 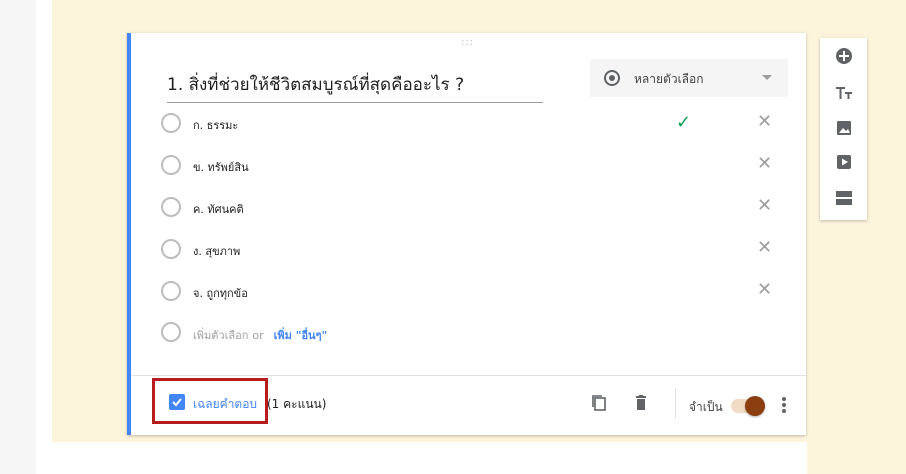 I want to click on question-type-label: หลายตัวเลือก, so click(x=669, y=79).